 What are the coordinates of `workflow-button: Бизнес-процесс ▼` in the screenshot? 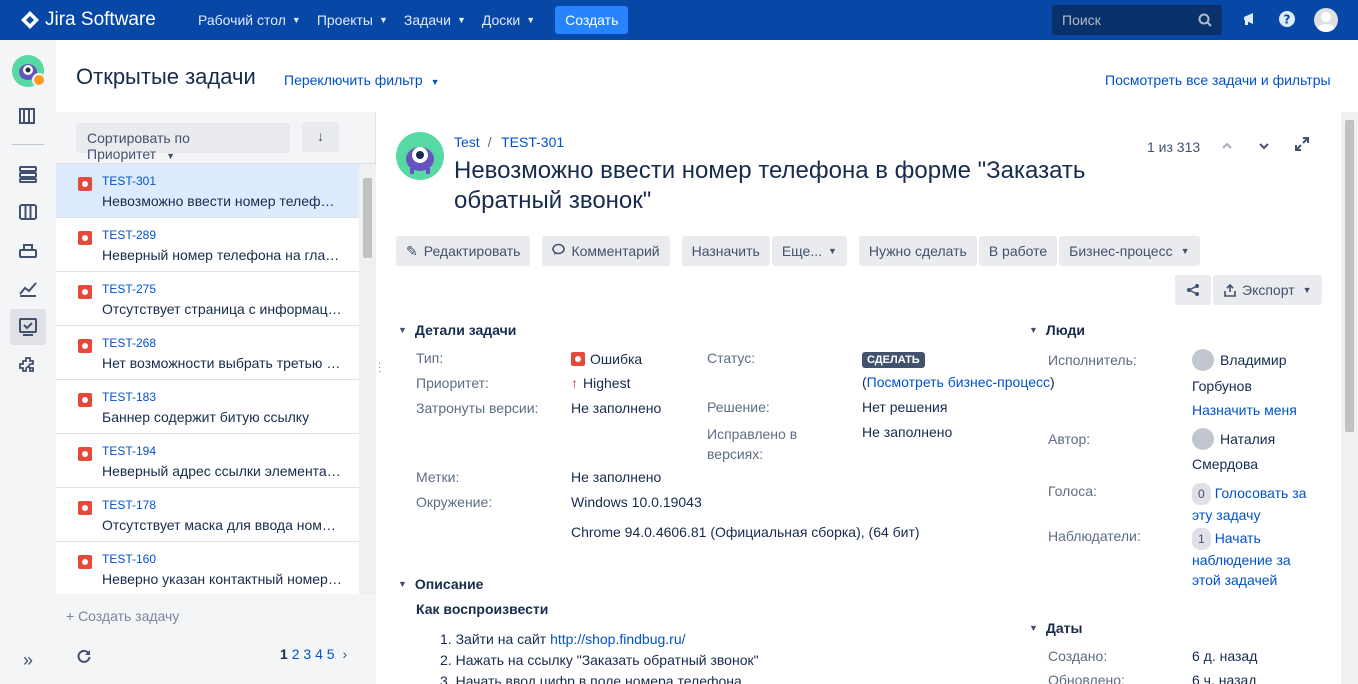 It's located at (1129, 251).